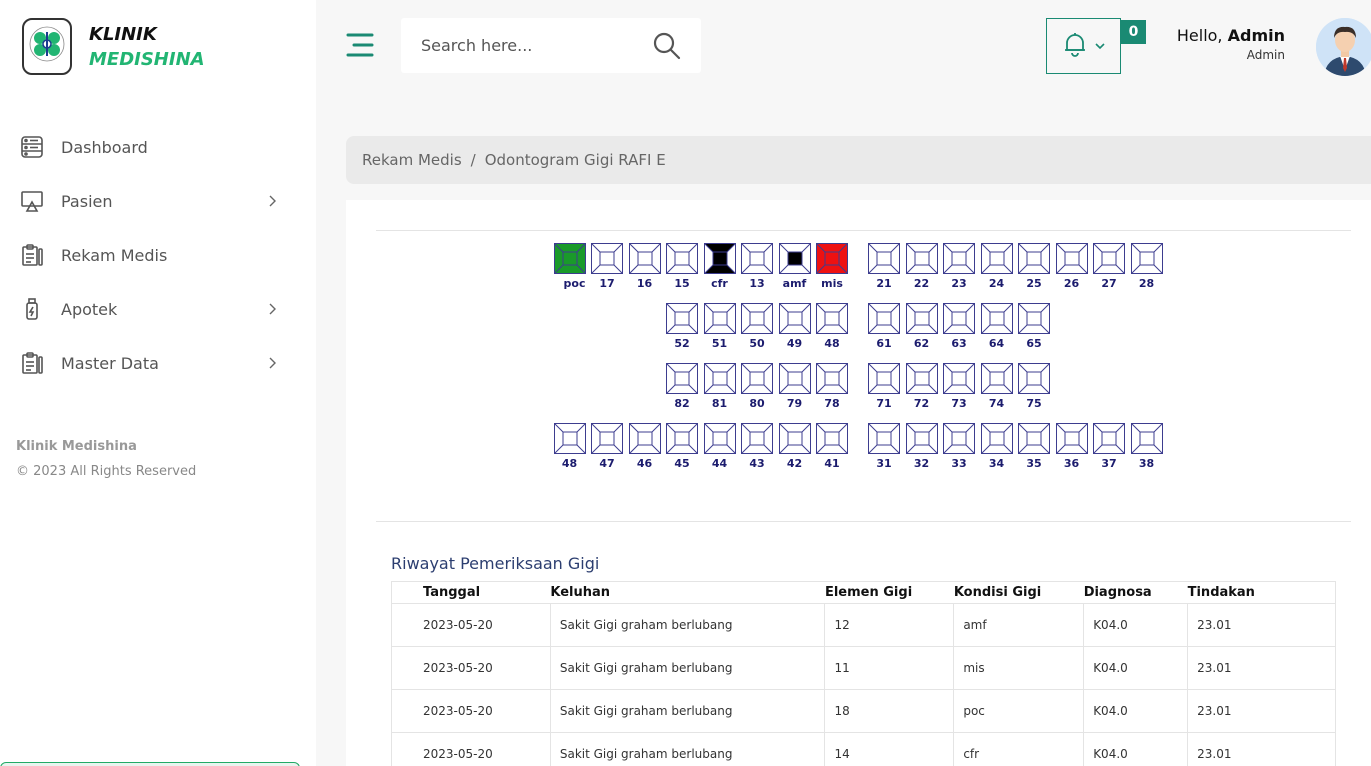  I want to click on search-input, so click(536, 45).